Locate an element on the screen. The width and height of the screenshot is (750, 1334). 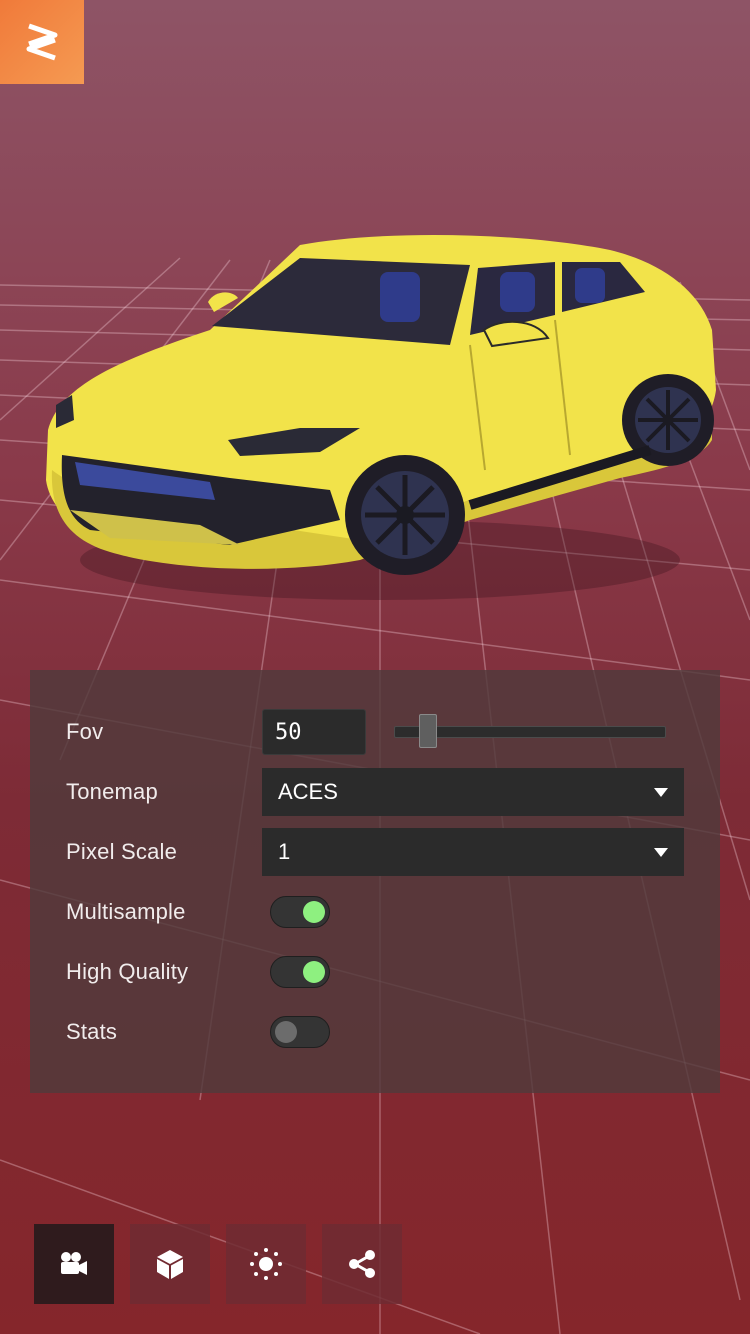
multisample-toggle is located at coordinates (300, 912).